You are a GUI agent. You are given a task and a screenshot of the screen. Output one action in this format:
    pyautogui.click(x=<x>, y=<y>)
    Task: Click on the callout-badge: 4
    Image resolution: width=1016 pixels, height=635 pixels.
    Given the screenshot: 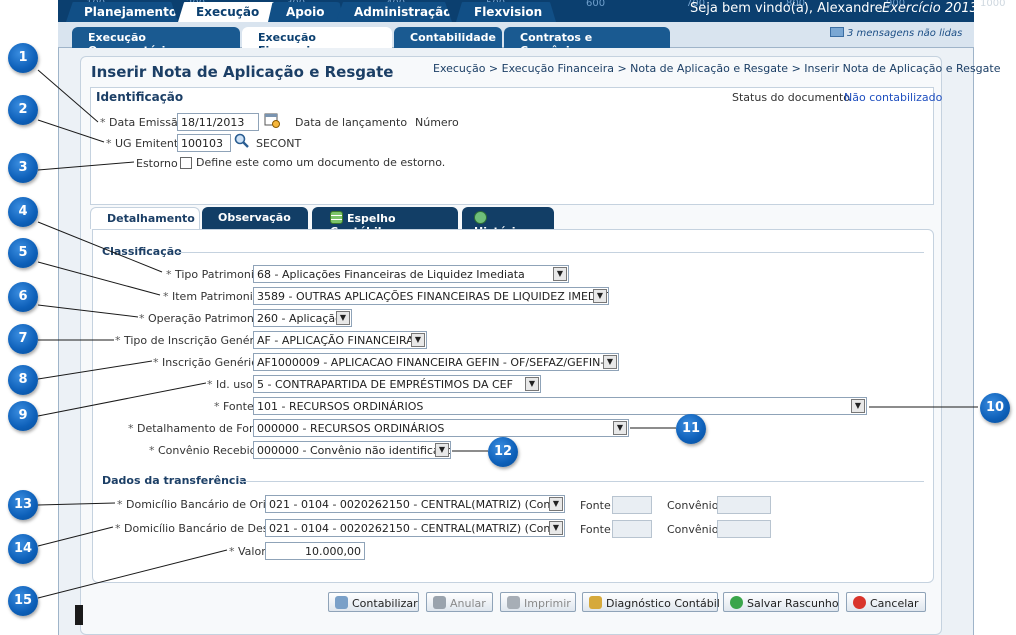 What is the action you would take?
    pyautogui.click(x=23, y=212)
    